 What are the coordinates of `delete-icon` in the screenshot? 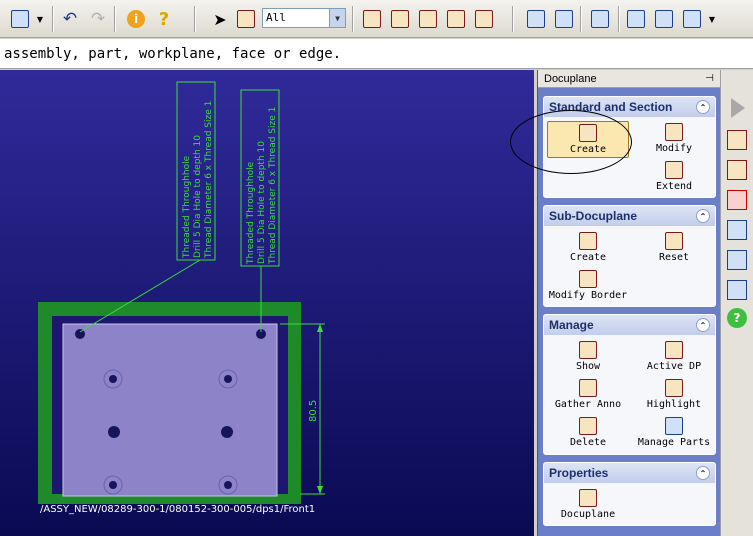 It's located at (588, 426).